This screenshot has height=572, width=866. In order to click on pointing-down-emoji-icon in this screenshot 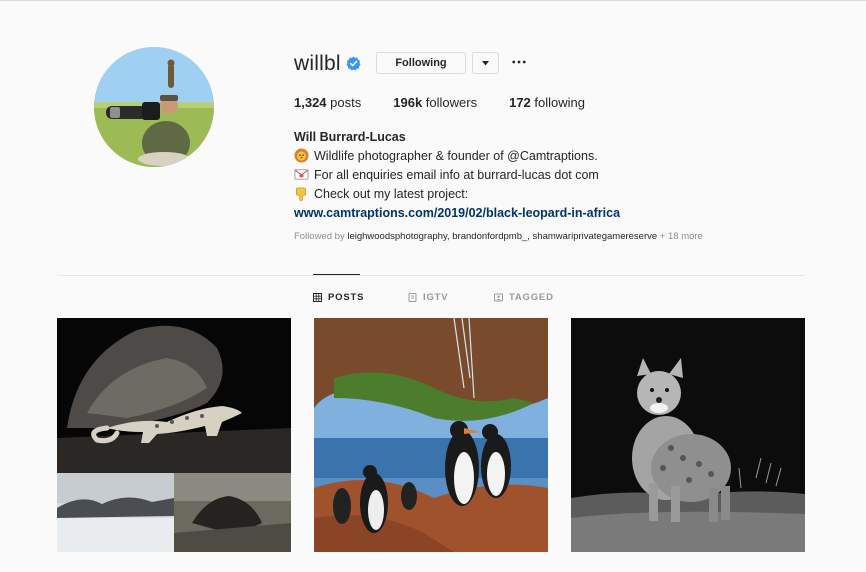, I will do `click(301, 194)`.